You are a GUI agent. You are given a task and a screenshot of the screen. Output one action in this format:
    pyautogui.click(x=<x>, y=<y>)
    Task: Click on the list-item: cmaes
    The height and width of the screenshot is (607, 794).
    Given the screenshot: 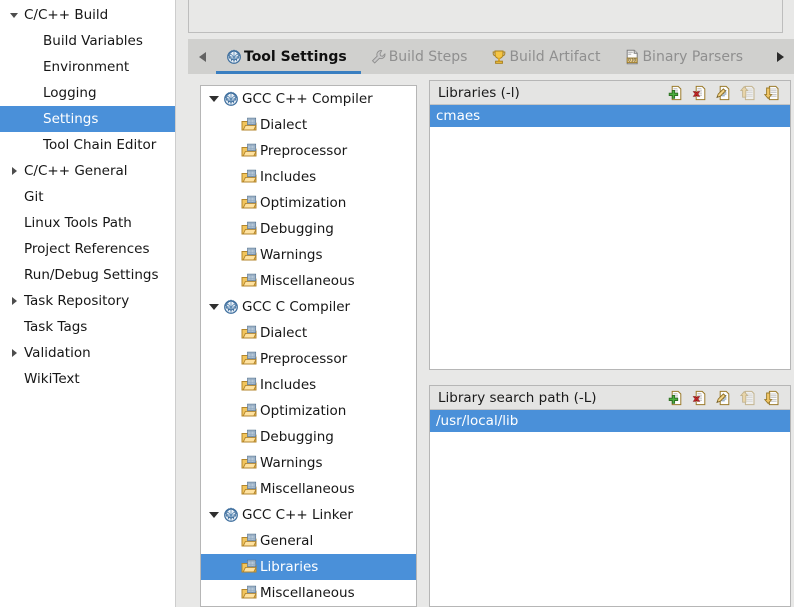 What is the action you would take?
    pyautogui.click(x=610, y=116)
    